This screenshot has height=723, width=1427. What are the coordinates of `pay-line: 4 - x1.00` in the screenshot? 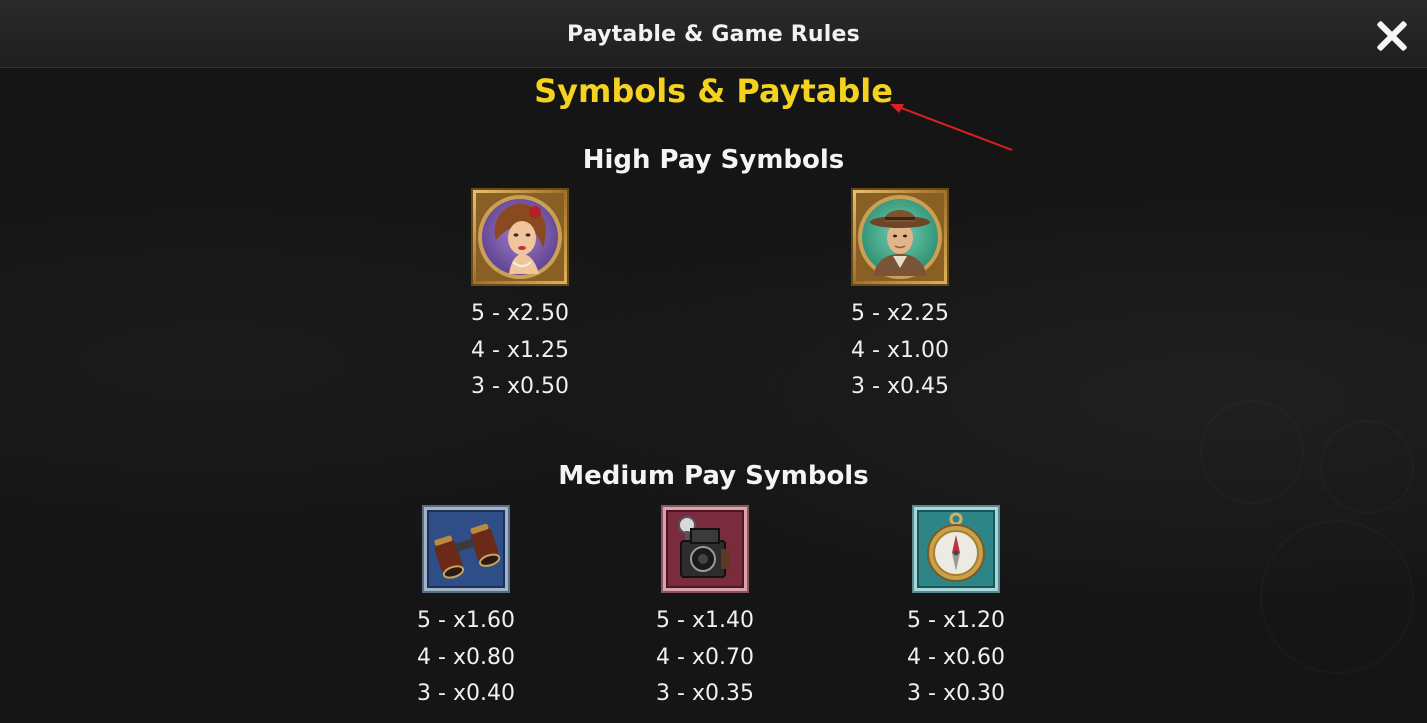 It's located at (900, 350).